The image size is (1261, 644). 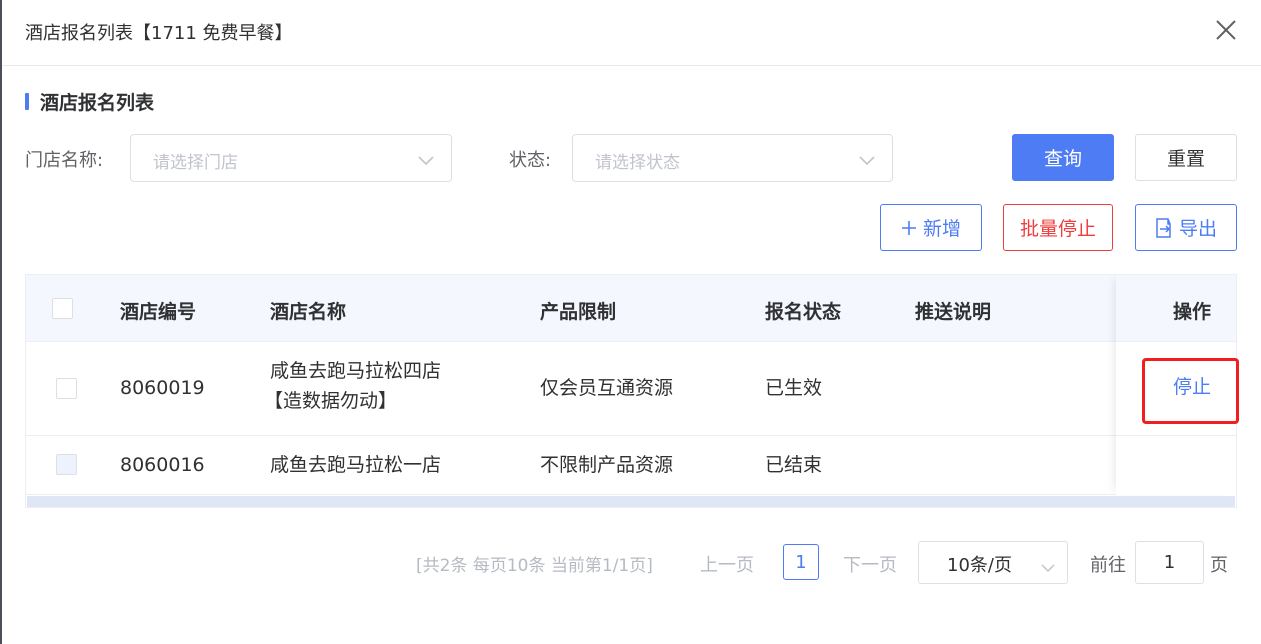 I want to click on header-product-limit: 产品限制, so click(x=578, y=312).